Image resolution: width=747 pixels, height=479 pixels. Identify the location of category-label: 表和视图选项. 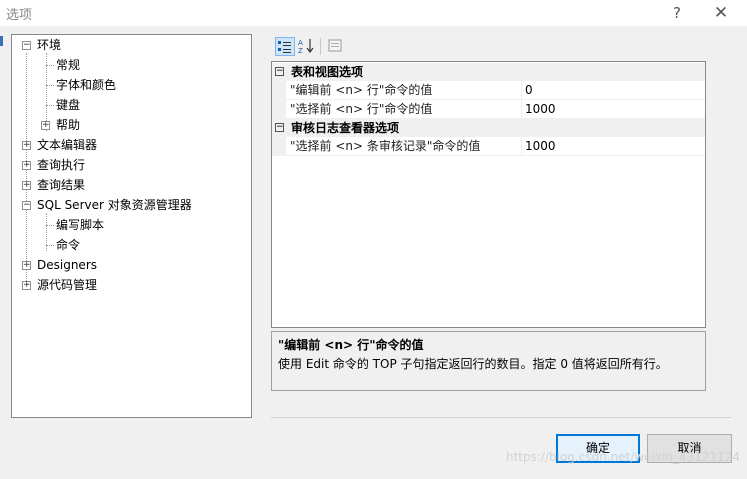
(327, 72).